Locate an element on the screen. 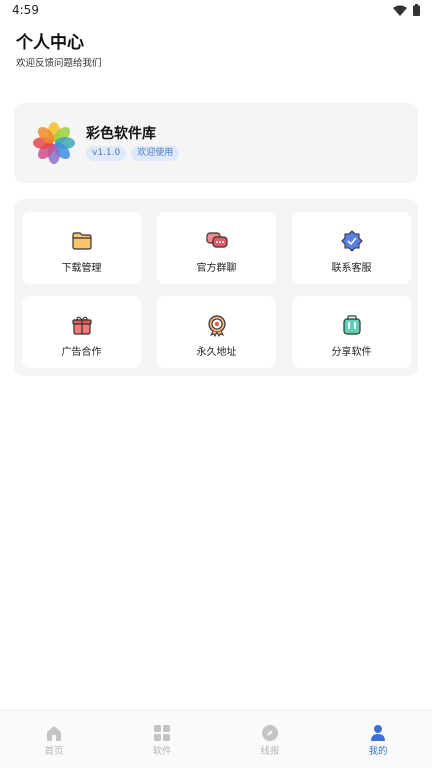 The image size is (432, 768). header: 个人中心 欢迎反馈问题给我们 is located at coordinates (59, 50).